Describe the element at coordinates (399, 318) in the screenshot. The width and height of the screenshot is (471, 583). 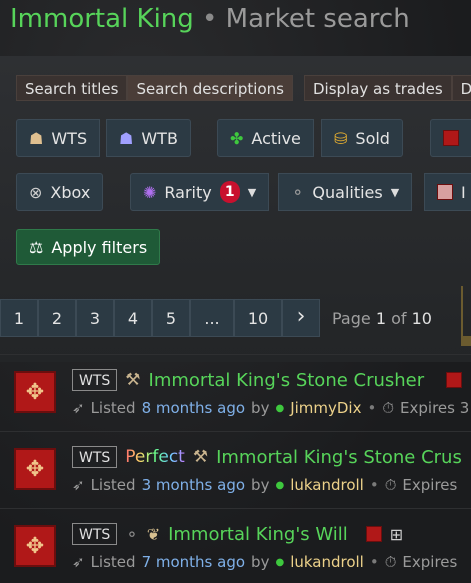
I see `of-label: of` at that location.